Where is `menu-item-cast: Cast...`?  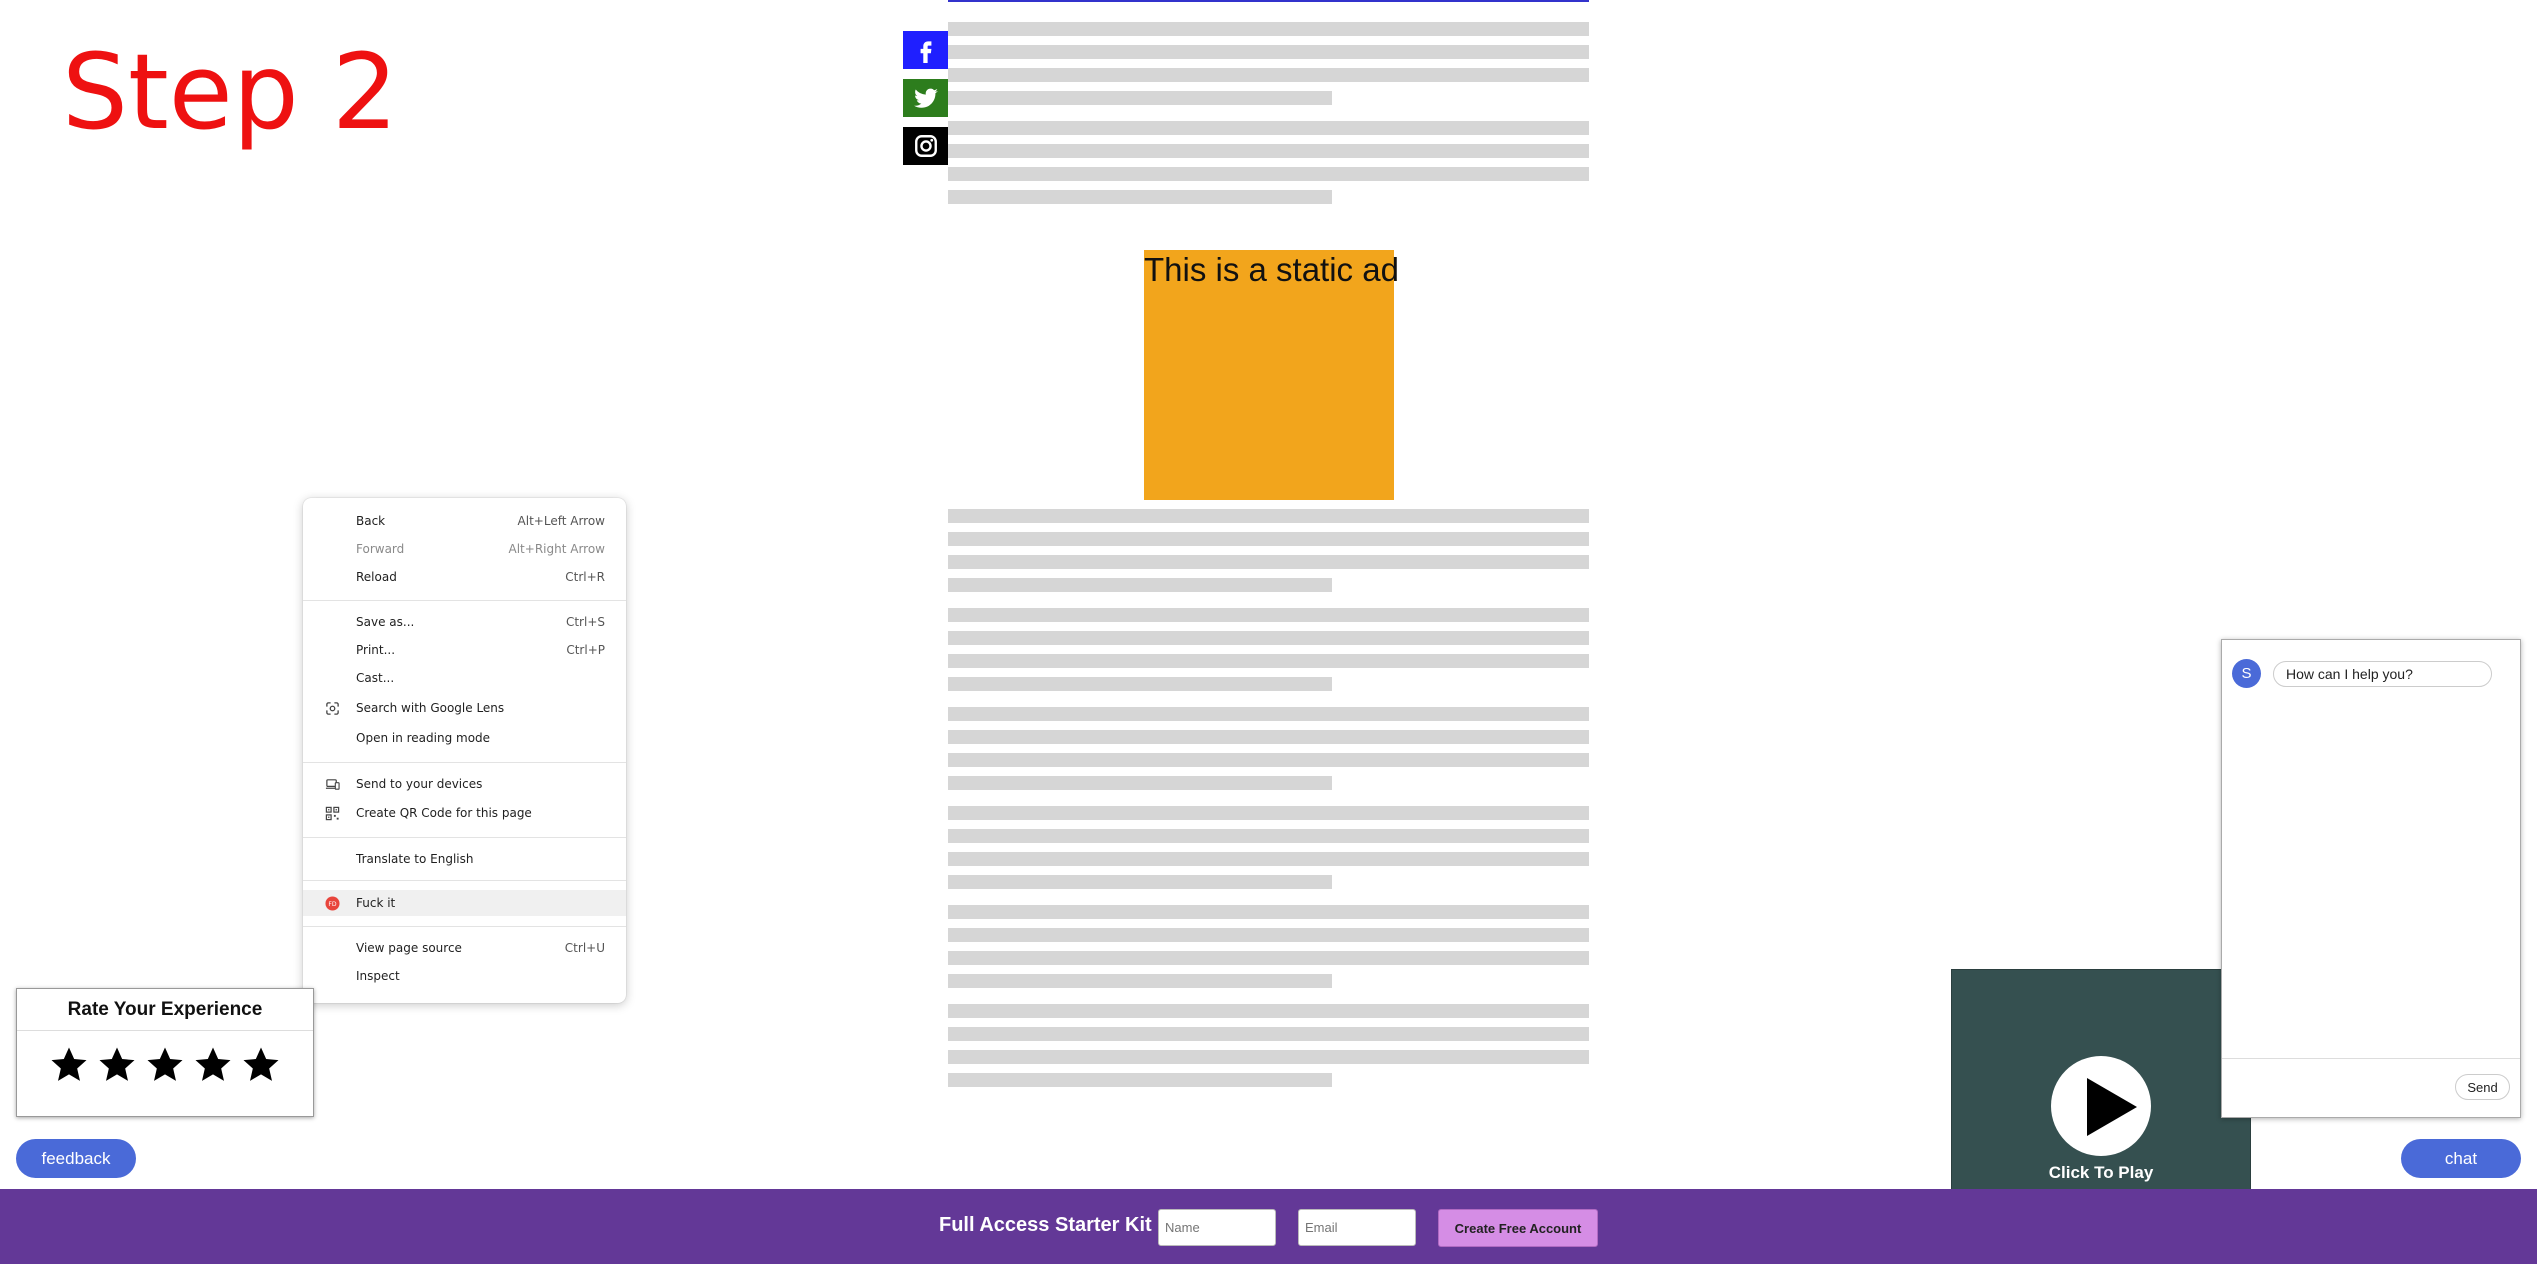
menu-item-cast: Cast... is located at coordinates (464, 678).